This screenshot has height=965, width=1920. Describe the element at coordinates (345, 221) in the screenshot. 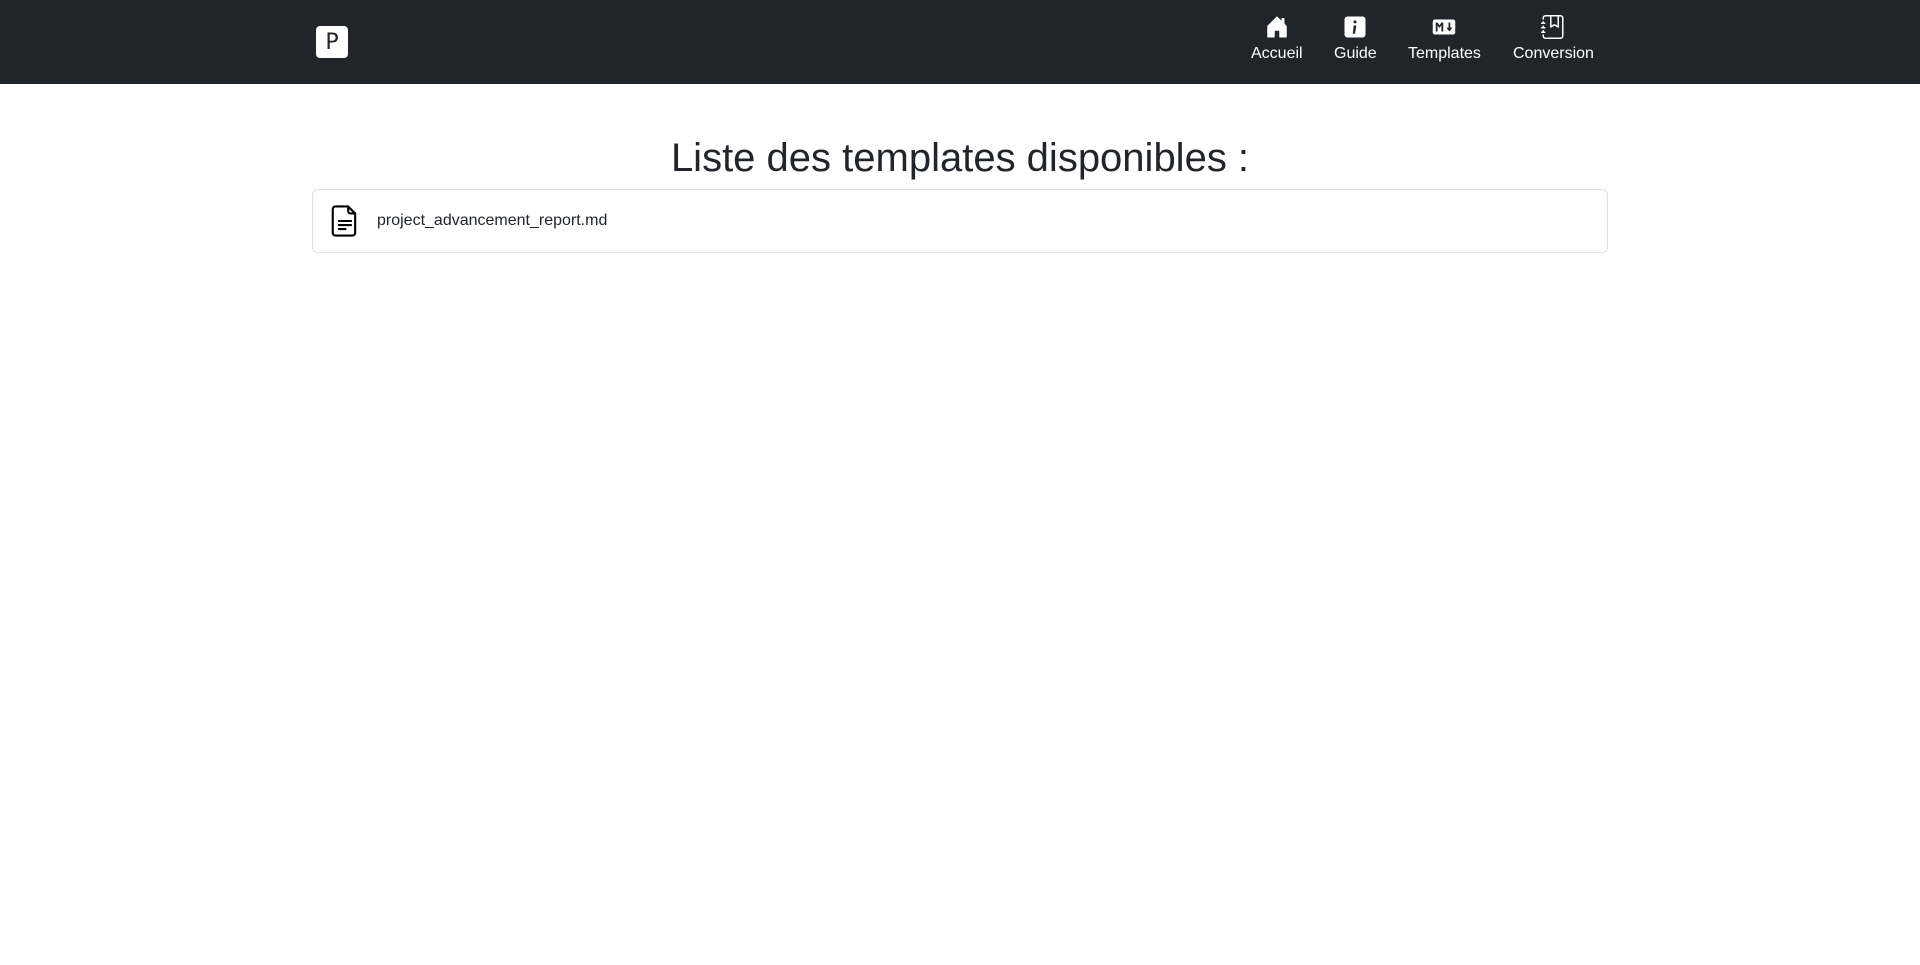

I see `file-text-icon` at that location.